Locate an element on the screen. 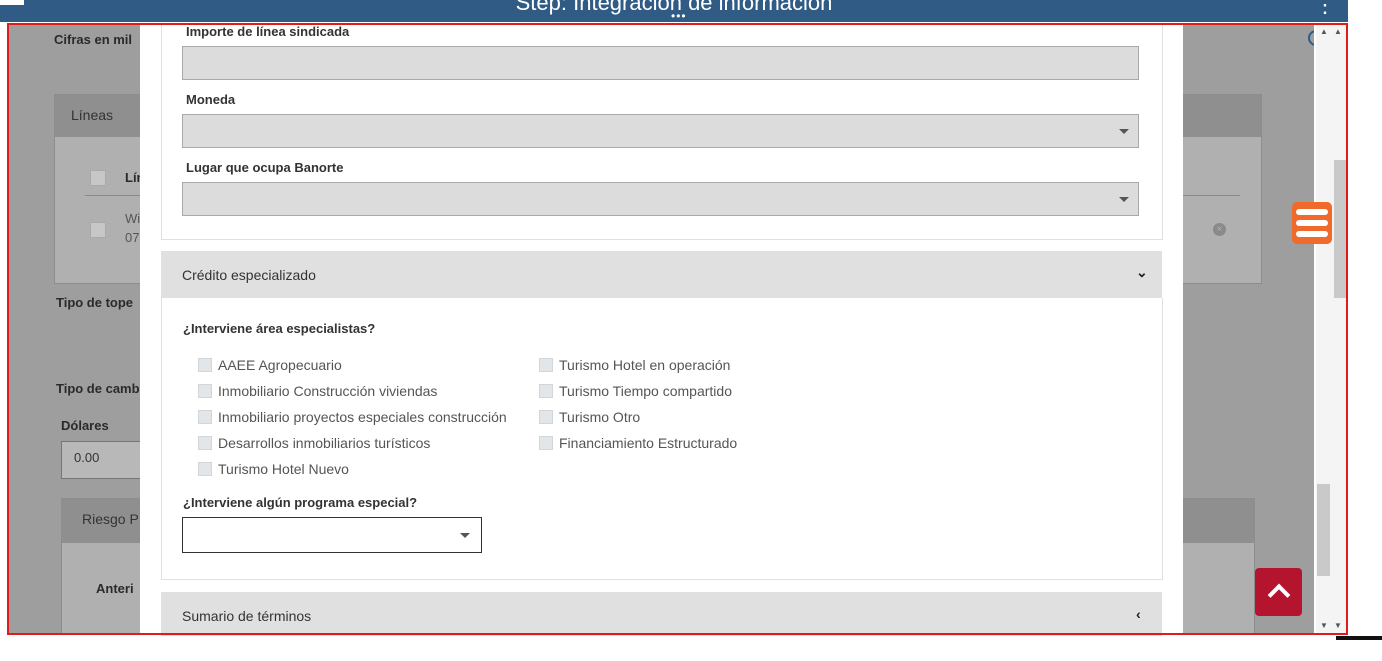  chevron-up-icon is located at coordinates (1279, 595).